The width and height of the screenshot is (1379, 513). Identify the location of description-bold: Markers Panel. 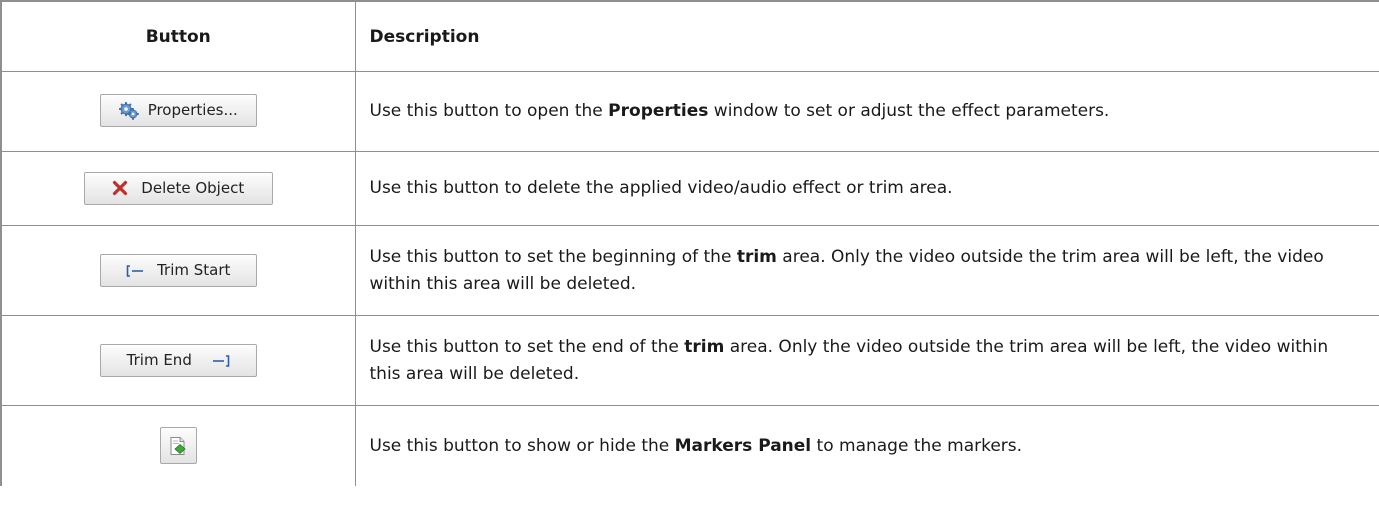
(743, 445).